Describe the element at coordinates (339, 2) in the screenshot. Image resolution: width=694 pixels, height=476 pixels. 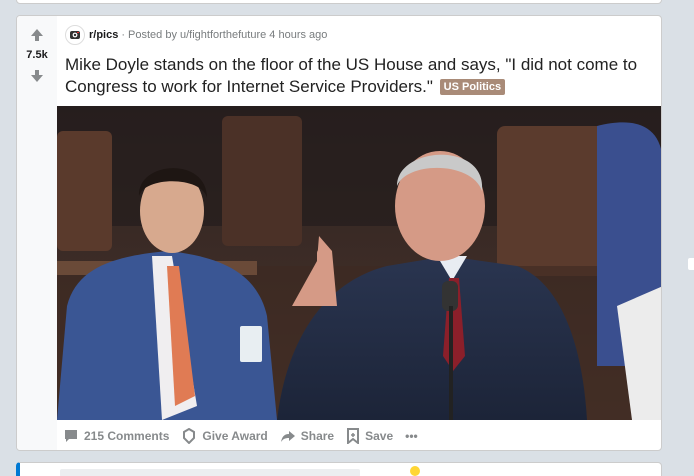
I see `previous-post-card` at that location.